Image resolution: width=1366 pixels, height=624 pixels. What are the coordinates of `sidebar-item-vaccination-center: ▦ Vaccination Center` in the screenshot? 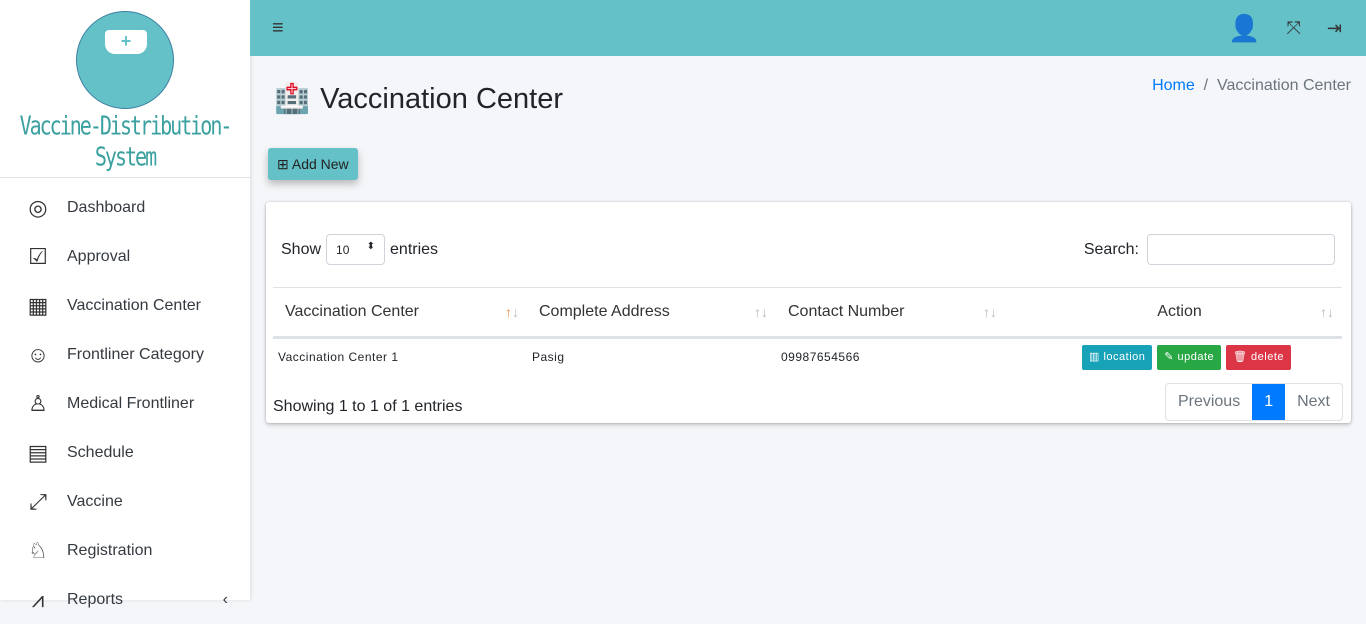 It's located at (125, 305).